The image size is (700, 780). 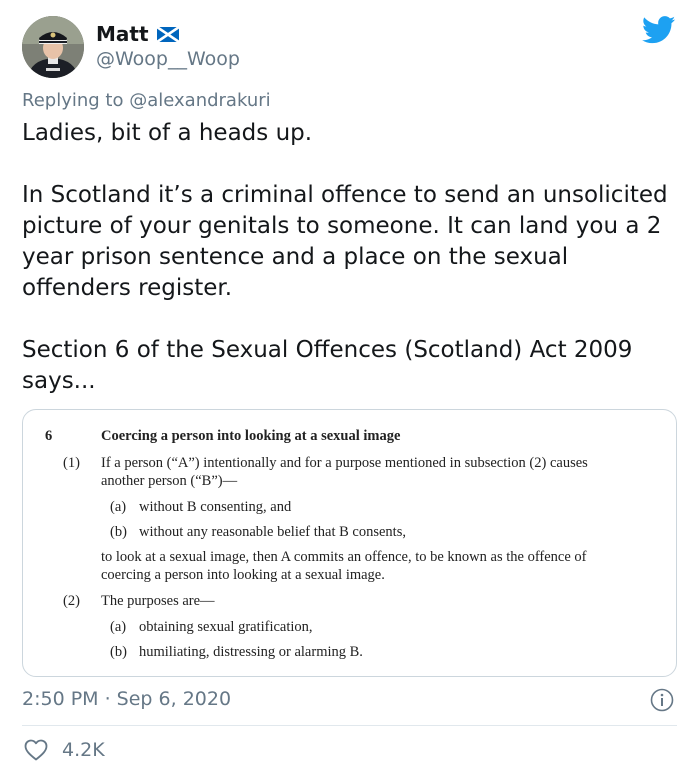 I want to click on info-icon, so click(x=662, y=700).